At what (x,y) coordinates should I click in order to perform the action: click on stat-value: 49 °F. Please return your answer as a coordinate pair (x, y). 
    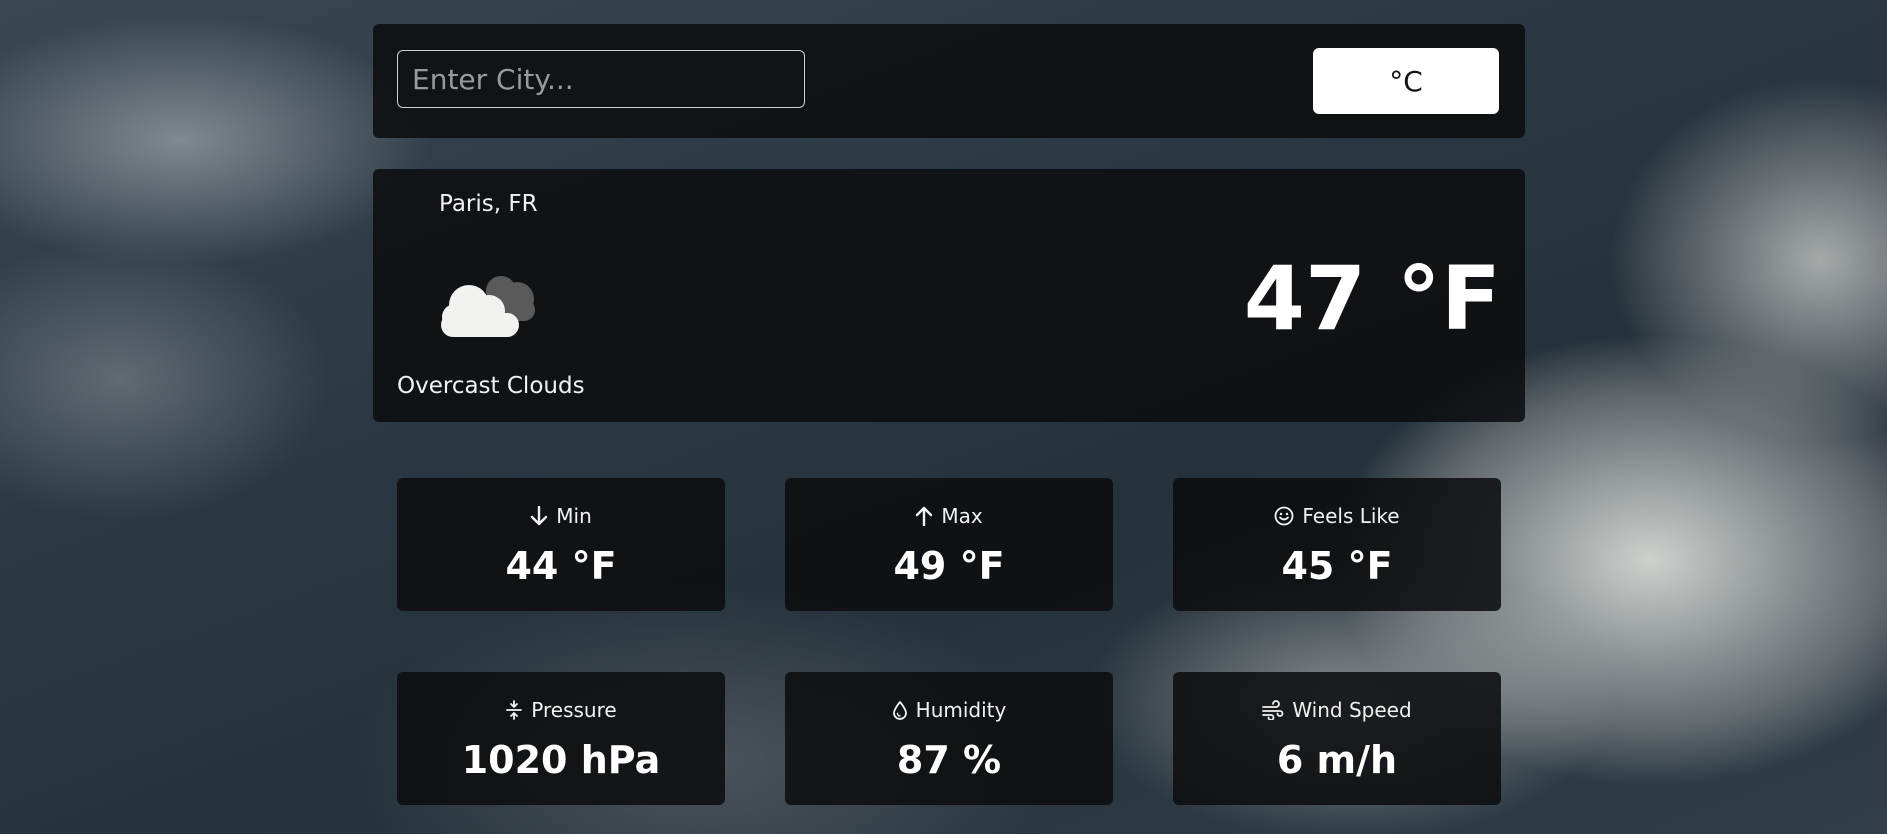
    Looking at the image, I should click on (949, 566).